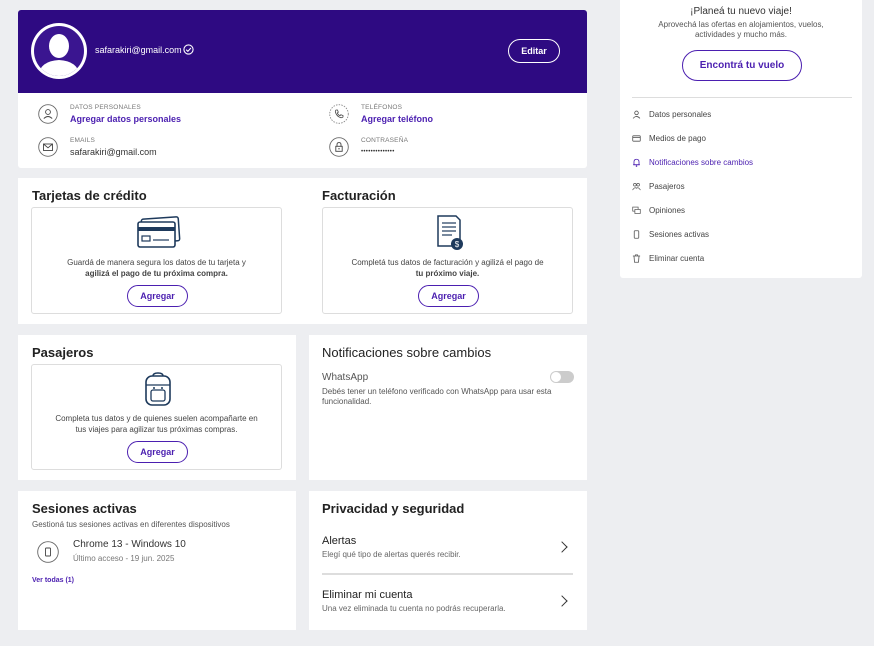  Describe the element at coordinates (53, 580) in the screenshot. I see `view-all-sessions-link: Ver todas (1)` at that location.